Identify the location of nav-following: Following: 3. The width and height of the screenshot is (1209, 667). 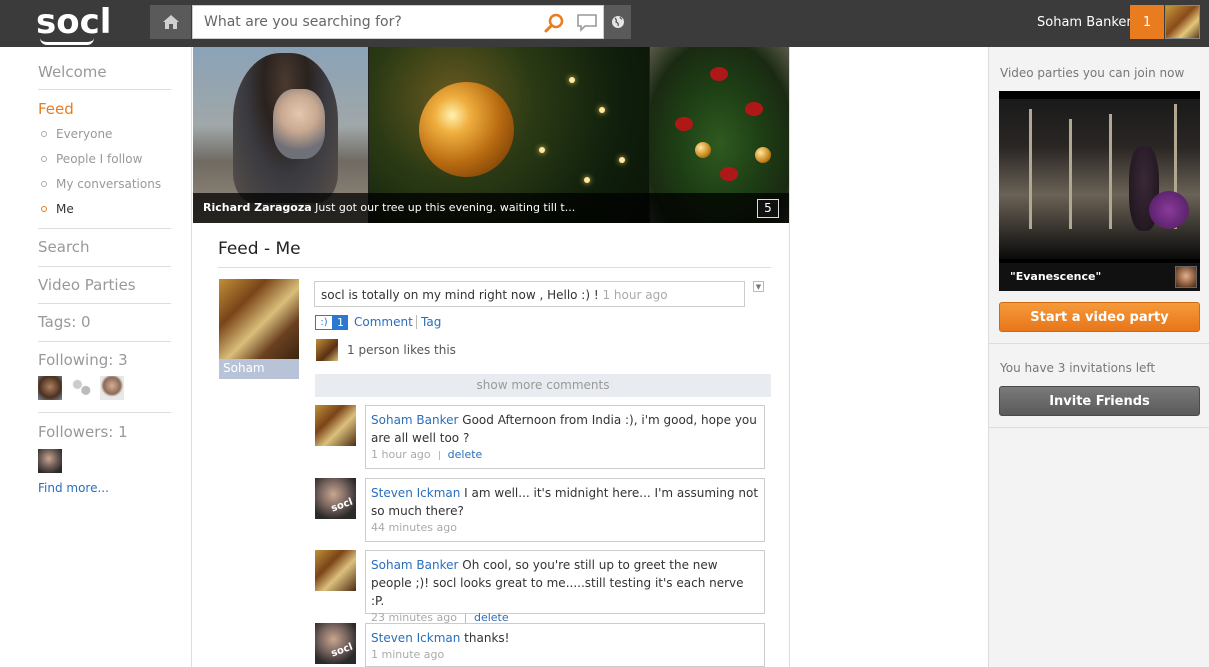
(104, 359).